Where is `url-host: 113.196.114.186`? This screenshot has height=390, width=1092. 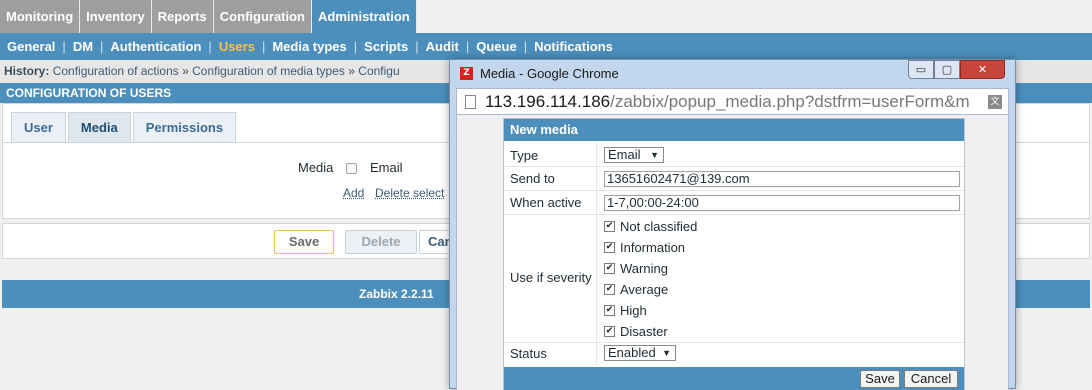 url-host: 113.196.114.186 is located at coordinates (548, 101).